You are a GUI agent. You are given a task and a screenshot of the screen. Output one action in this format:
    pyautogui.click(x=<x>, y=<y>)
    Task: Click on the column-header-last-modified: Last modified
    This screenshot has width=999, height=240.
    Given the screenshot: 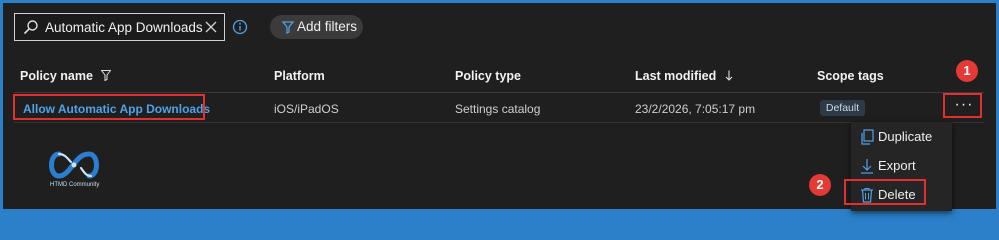 What is the action you would take?
    pyautogui.click(x=684, y=76)
    